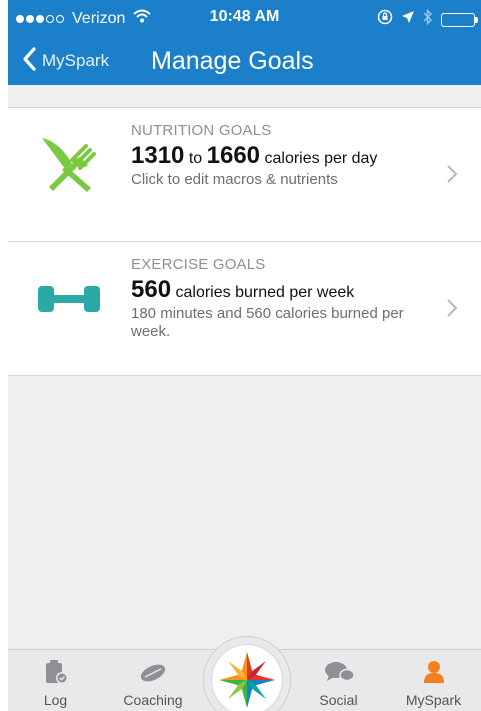 The image size is (481, 711). Describe the element at coordinates (68, 296) in the screenshot. I see `dumbbell-icon` at that location.